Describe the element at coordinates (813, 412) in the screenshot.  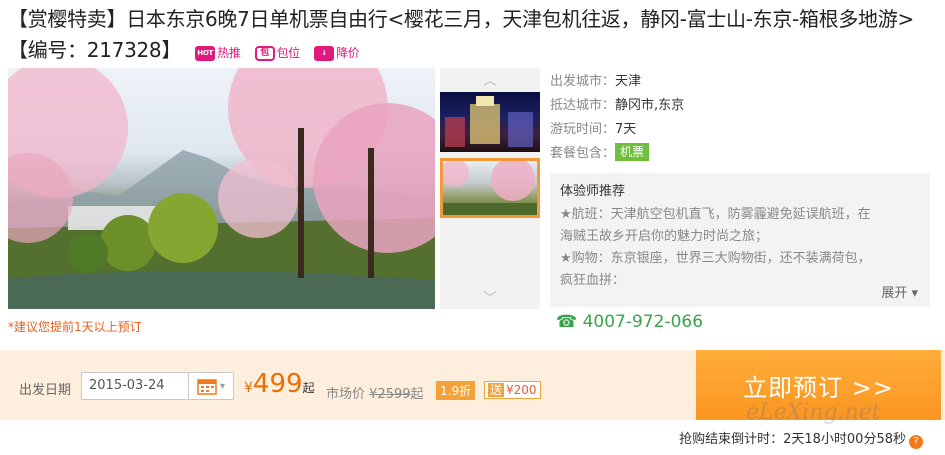
I see `watermark-logo: eLeXing.net` at that location.